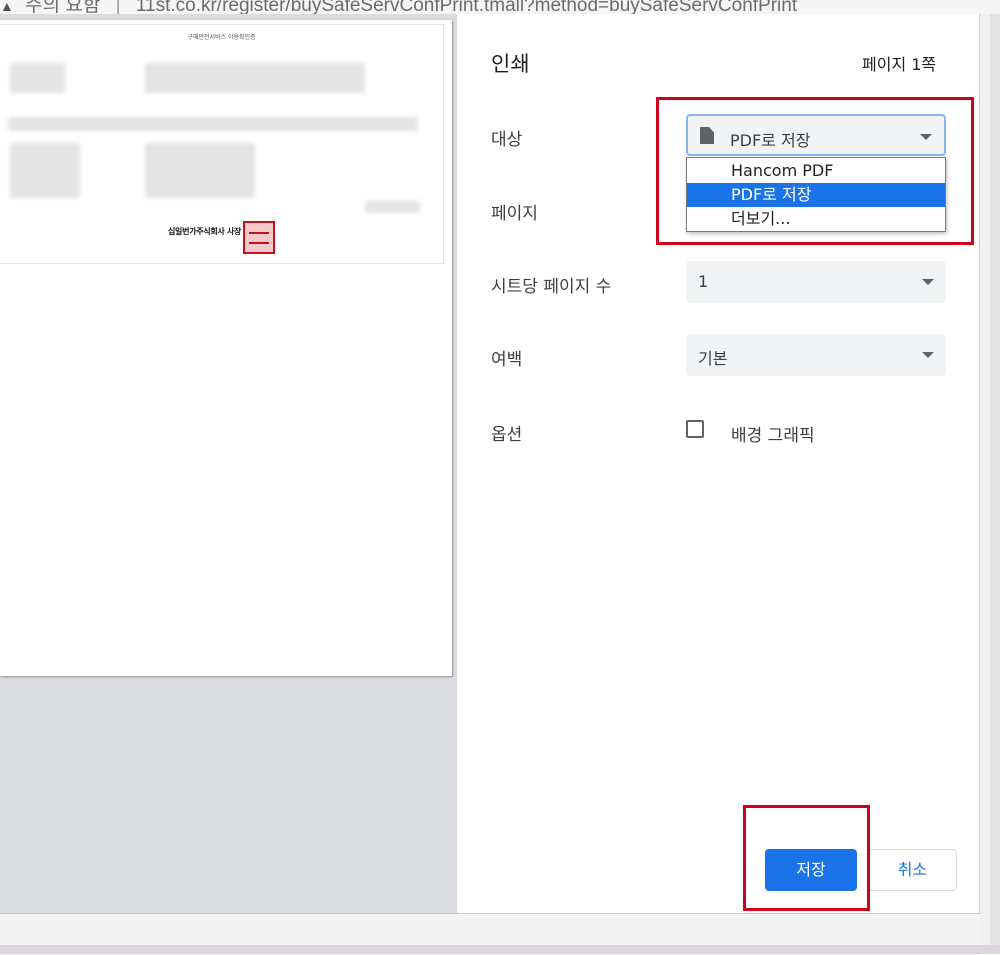 This screenshot has height=955, width=1000. Describe the element at coordinates (507, 140) in the screenshot. I see `destination-label: 대상` at that location.